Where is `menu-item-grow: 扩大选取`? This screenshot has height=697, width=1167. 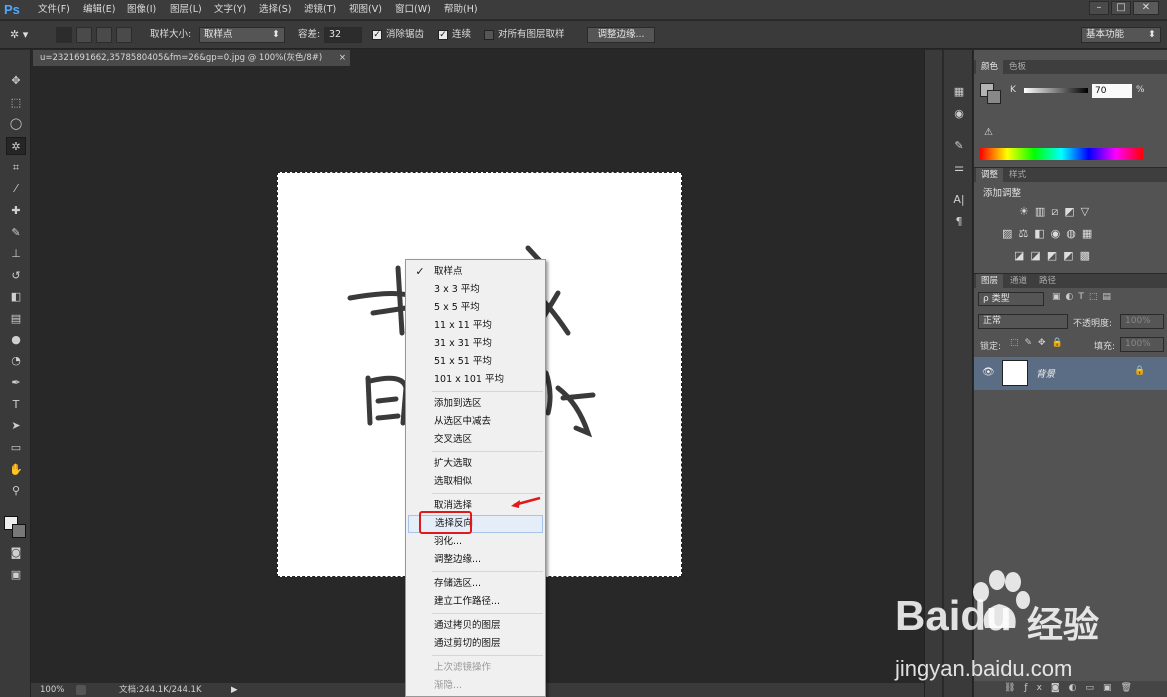 menu-item-grow: 扩大选取 is located at coordinates (475, 464).